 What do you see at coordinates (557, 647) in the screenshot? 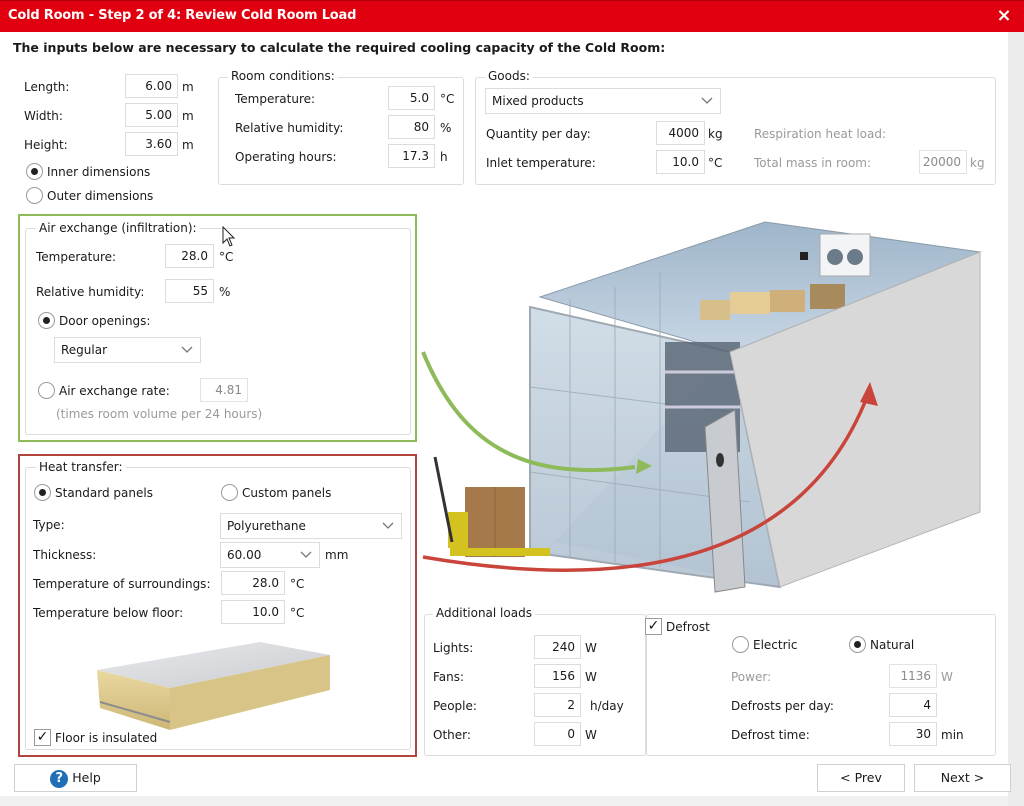
I see `lights-input: 240` at bounding box center [557, 647].